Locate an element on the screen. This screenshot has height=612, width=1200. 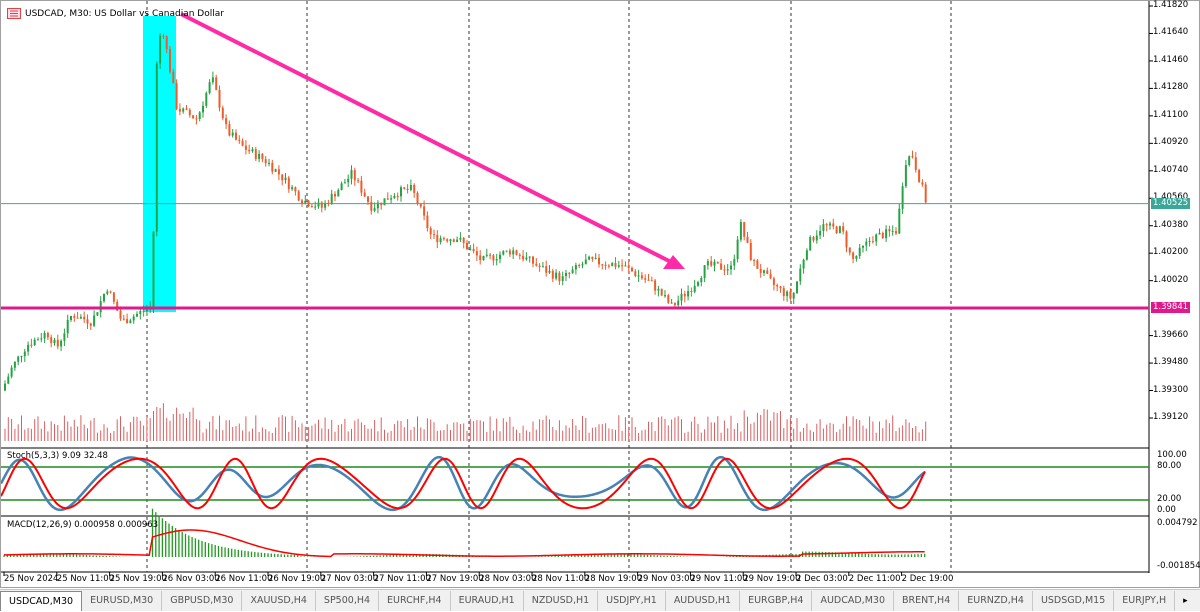
tab-usdsgd-m15: USDSGD,M15 is located at coordinates (1074, 600).